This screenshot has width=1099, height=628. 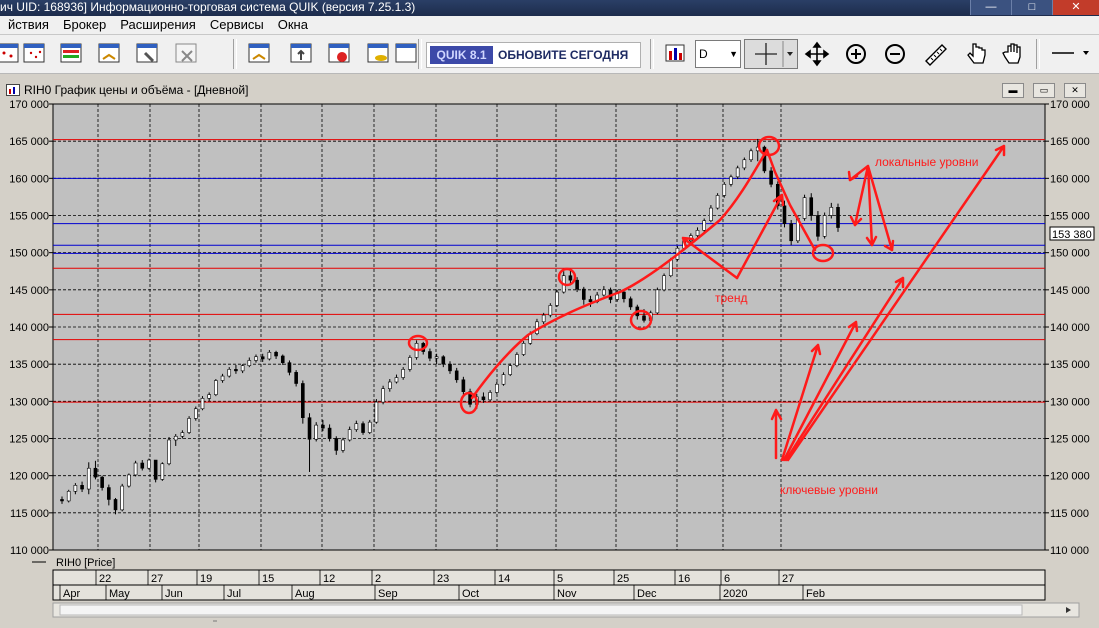 I want to click on menu-services: Сервисы, so click(x=236, y=25).